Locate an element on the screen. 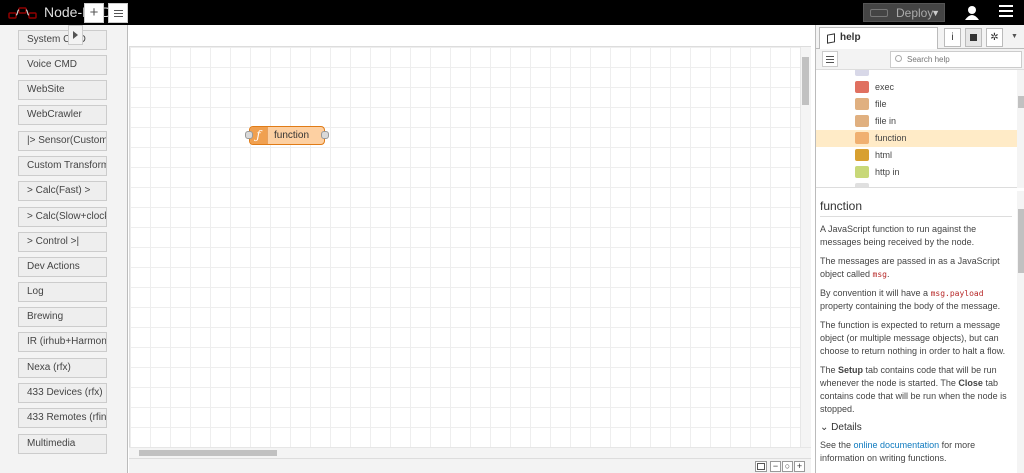 The width and height of the screenshot is (1024, 473). palette-collapse-button is located at coordinates (75, 35).